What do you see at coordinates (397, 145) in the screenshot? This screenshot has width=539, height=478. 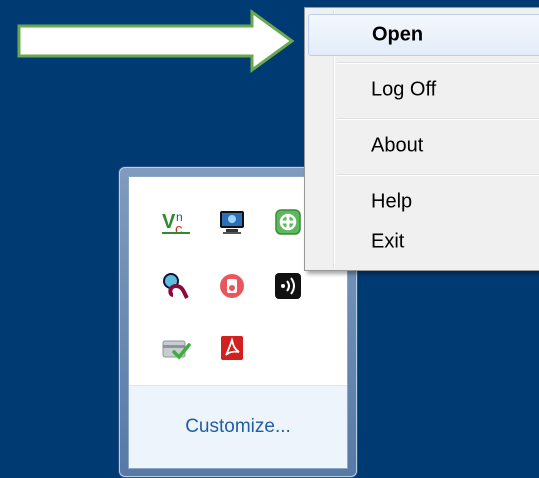 I see `menu-item-label: About` at bounding box center [397, 145].